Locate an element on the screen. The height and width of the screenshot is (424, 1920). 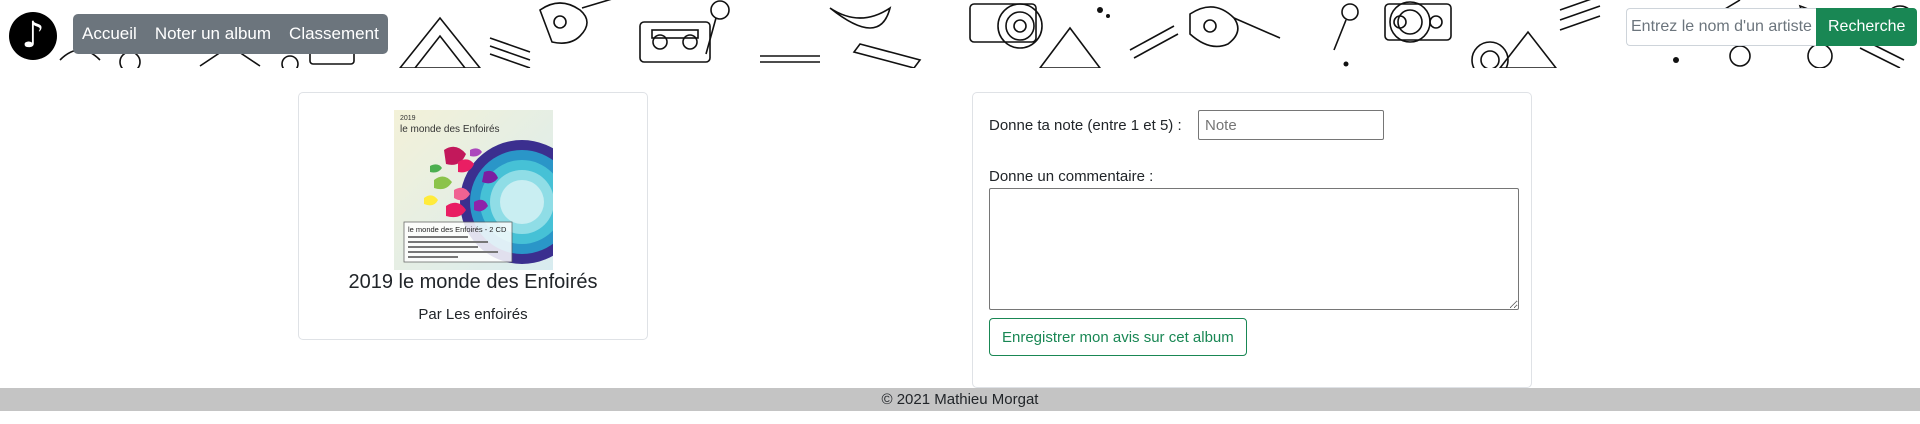
nav-classement-button: Classement is located at coordinates (334, 34).